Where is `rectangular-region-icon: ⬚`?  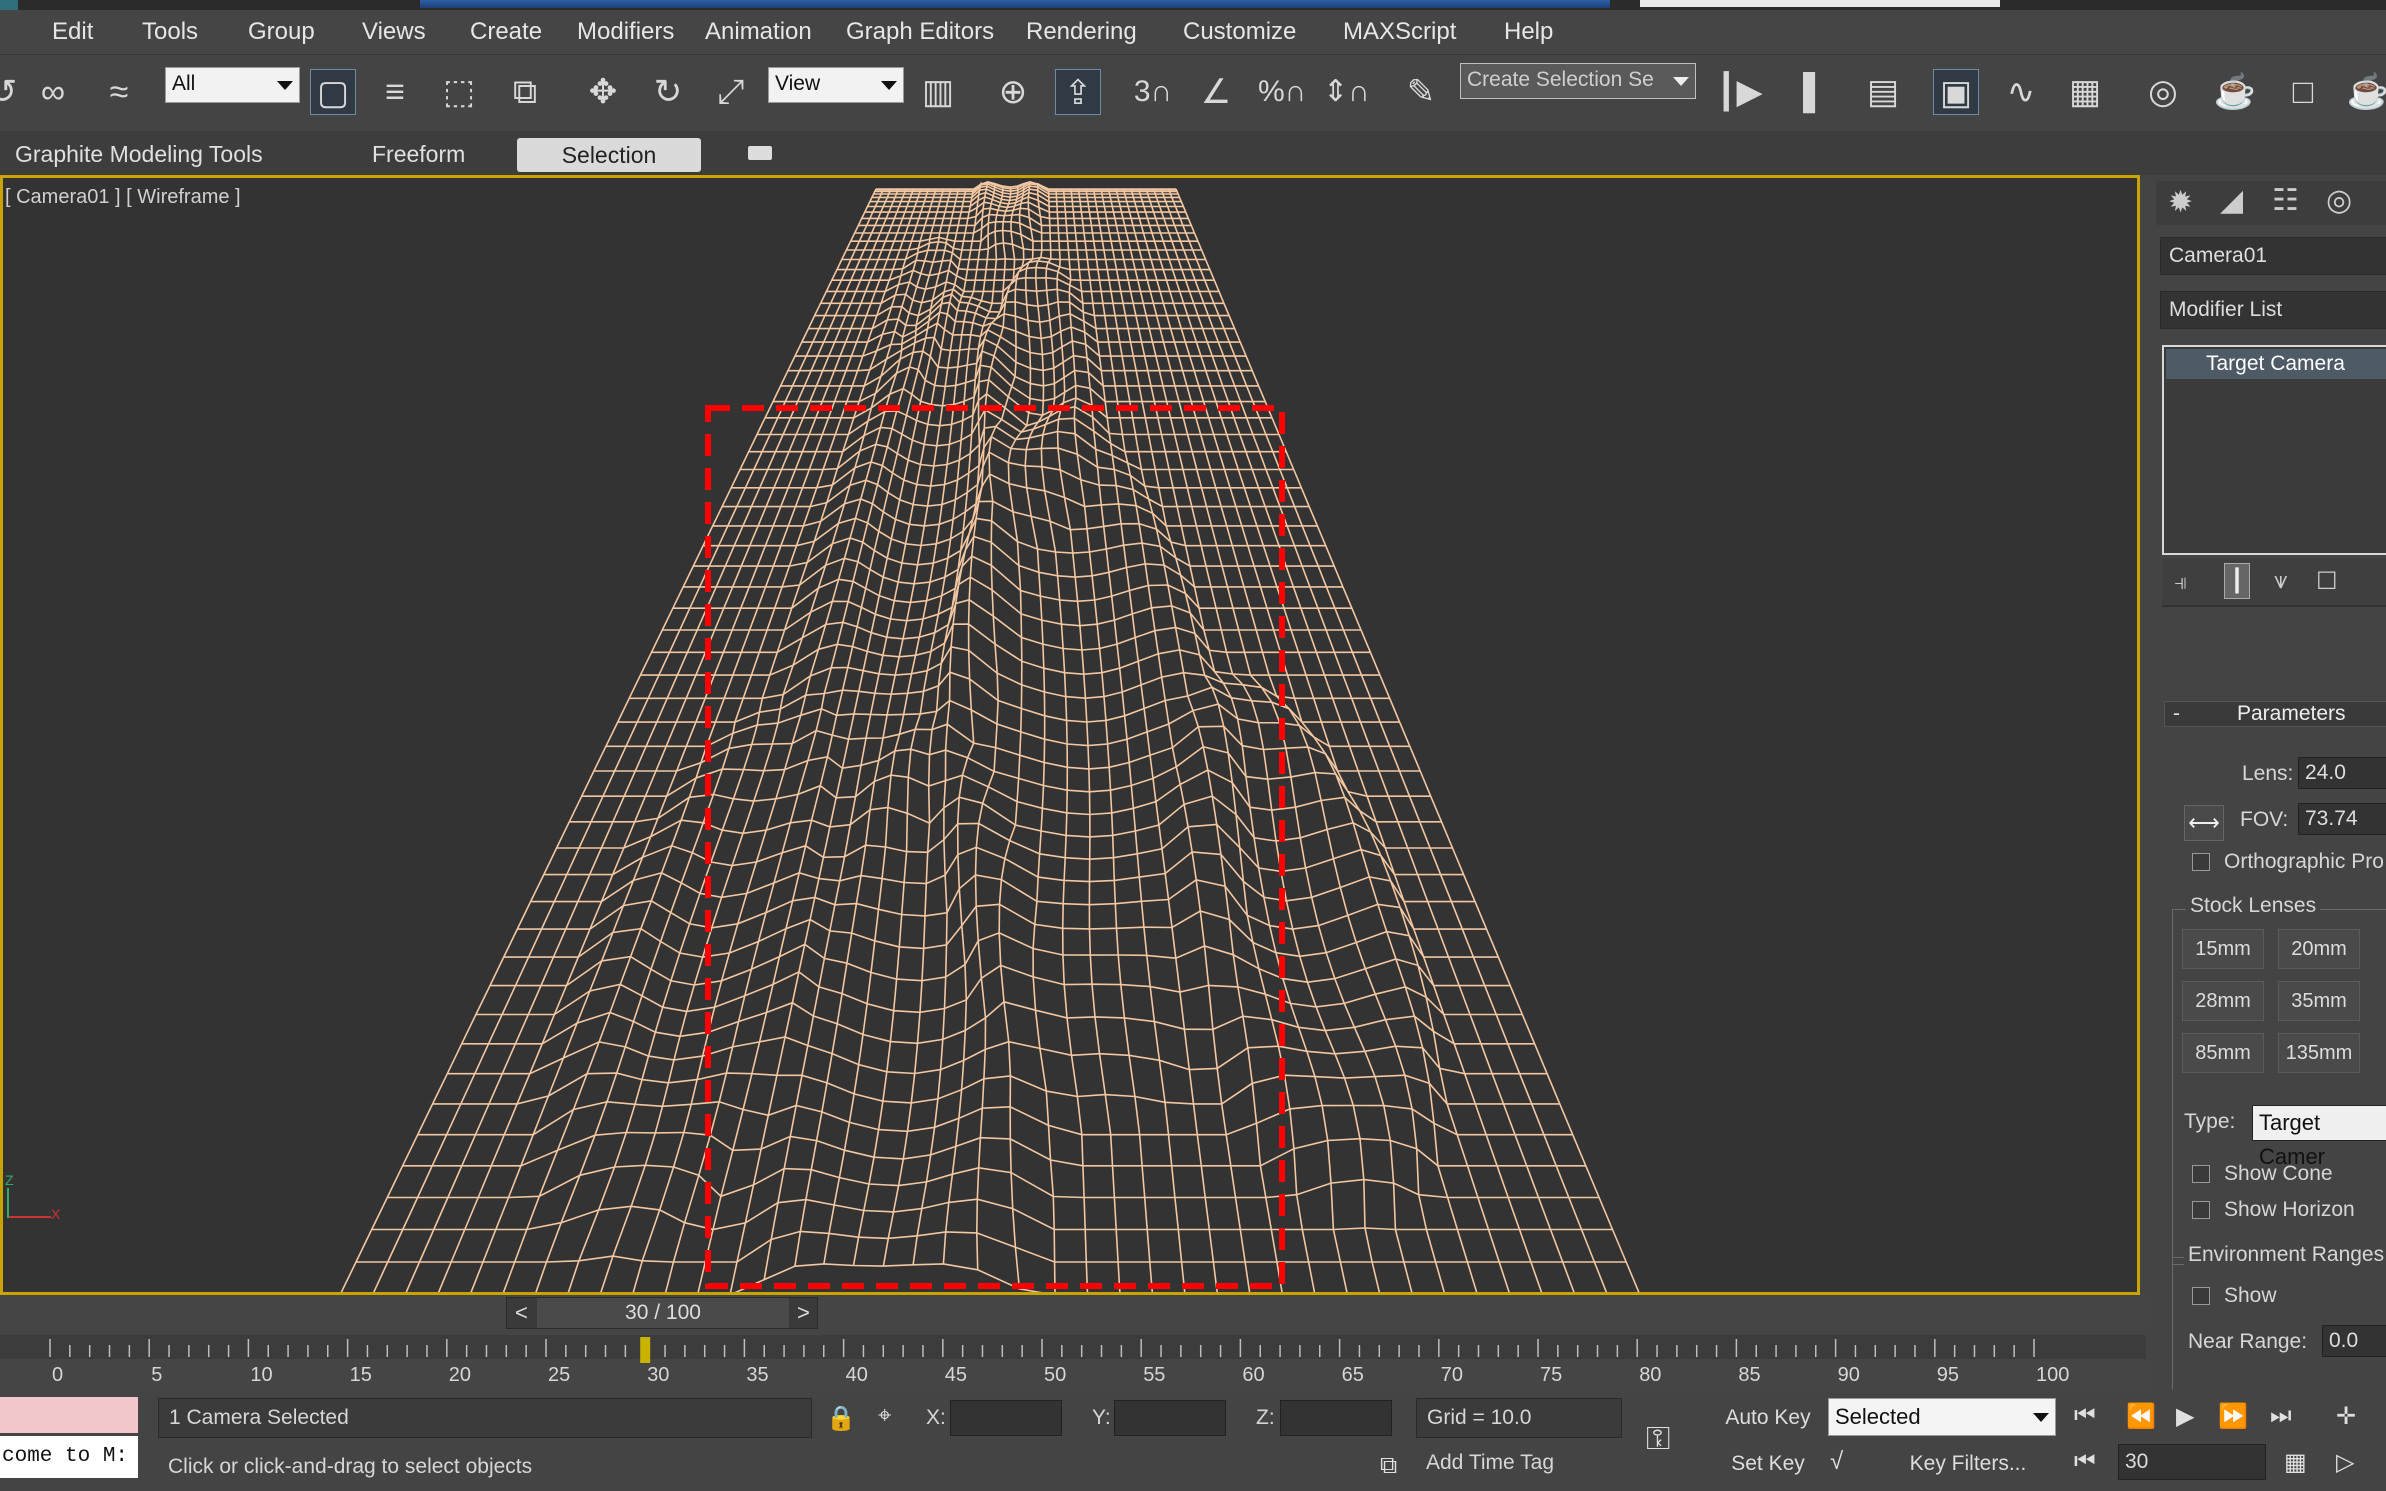 rectangular-region-icon: ⬚ is located at coordinates (459, 92).